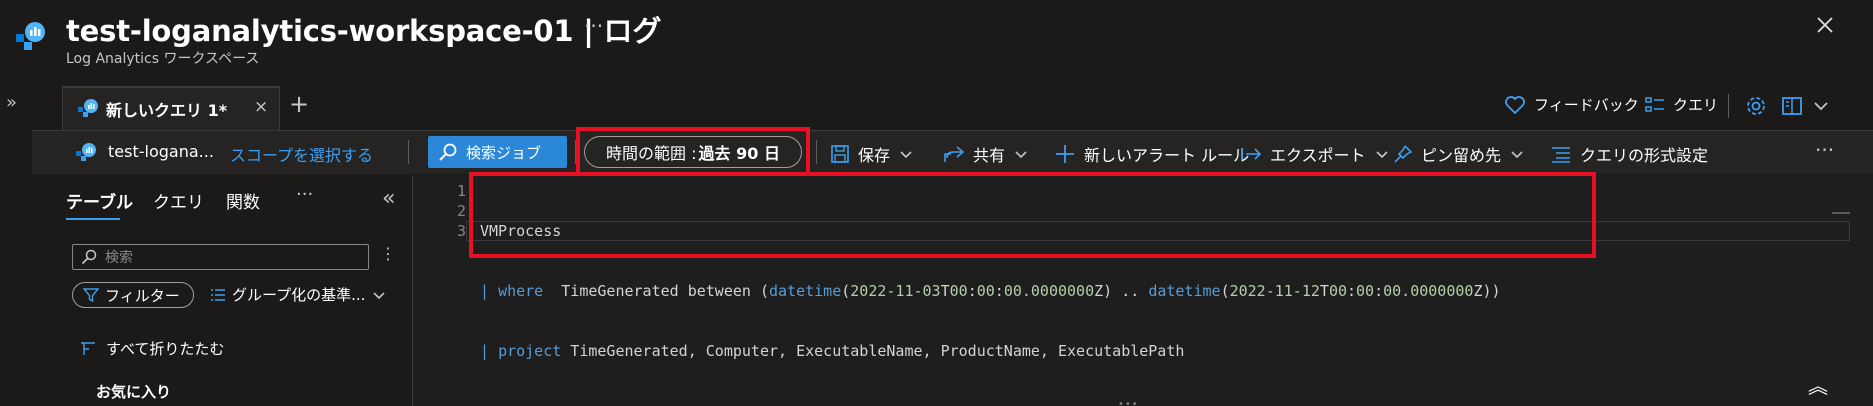 Image resolution: width=1873 pixels, height=406 pixels. What do you see at coordinates (461, 191) in the screenshot?
I see `line-number: 1` at bounding box center [461, 191].